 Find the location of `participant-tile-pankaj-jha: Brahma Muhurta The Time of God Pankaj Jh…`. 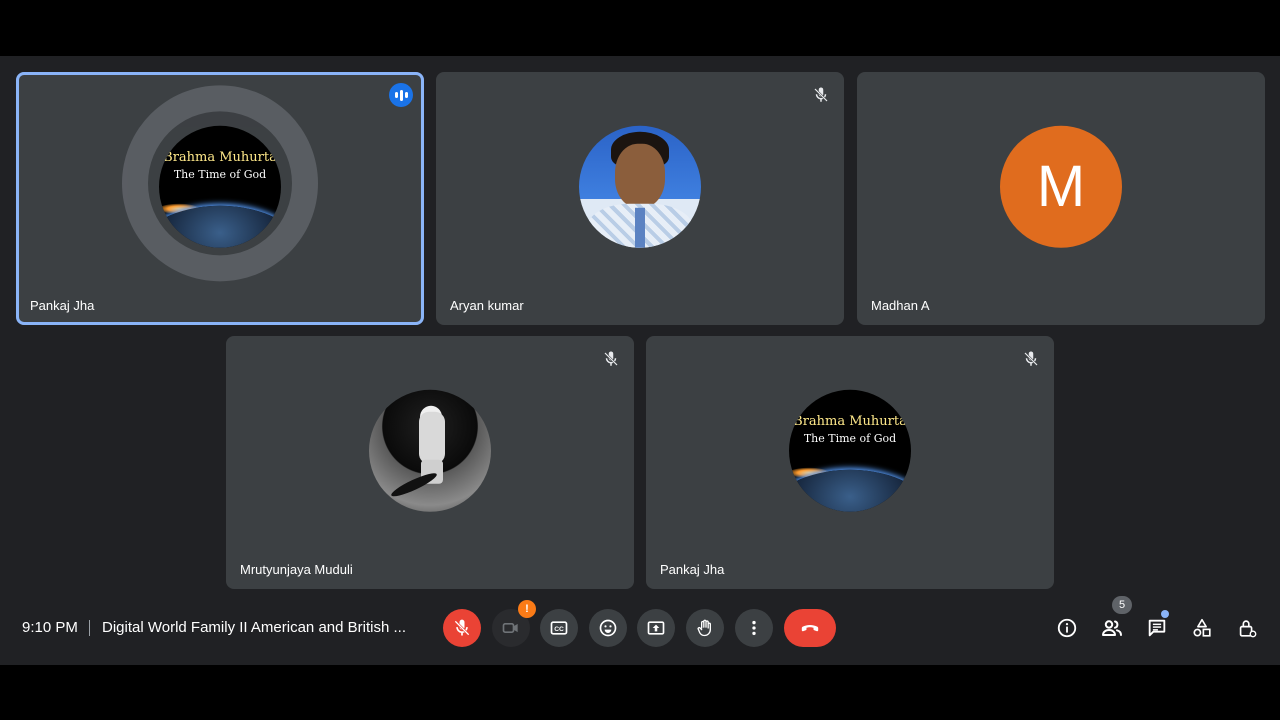

participant-tile-pankaj-jha: Brahma Muhurta The Time of God Pankaj Jh… is located at coordinates (220, 198).